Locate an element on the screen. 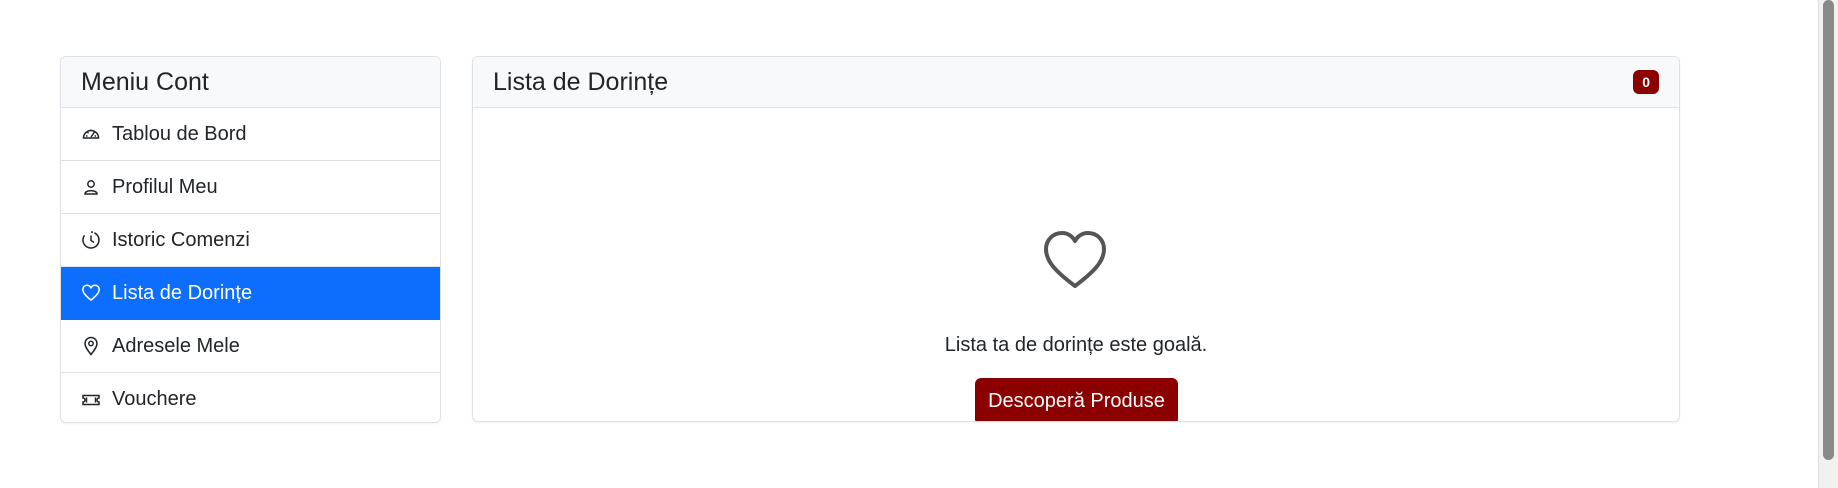 The height and width of the screenshot is (488, 1838). sidebar-item-label: Adresele Mele is located at coordinates (176, 345).